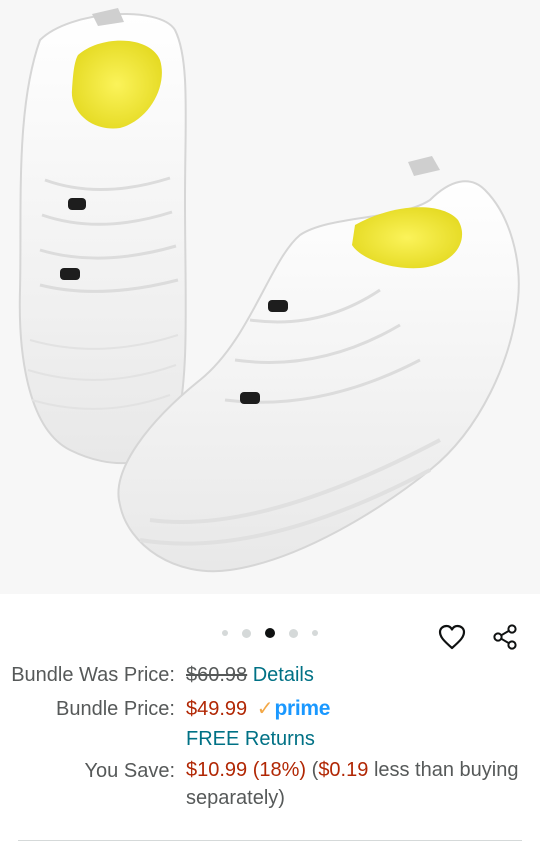 The height and width of the screenshot is (848, 540). I want to click on free-returns-link: FREE Returns, so click(250, 739).